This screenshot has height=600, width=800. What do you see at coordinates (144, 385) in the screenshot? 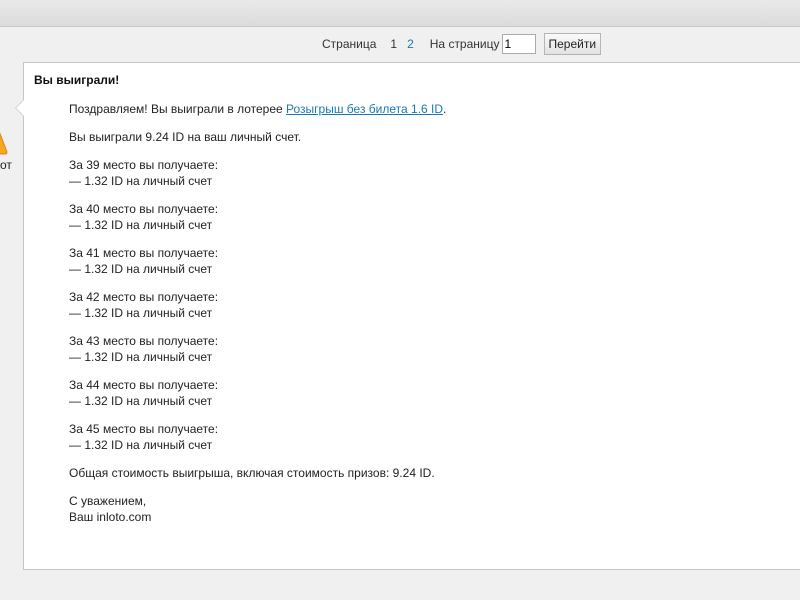
I see `place-title: За 44 место вы получаете:` at bounding box center [144, 385].